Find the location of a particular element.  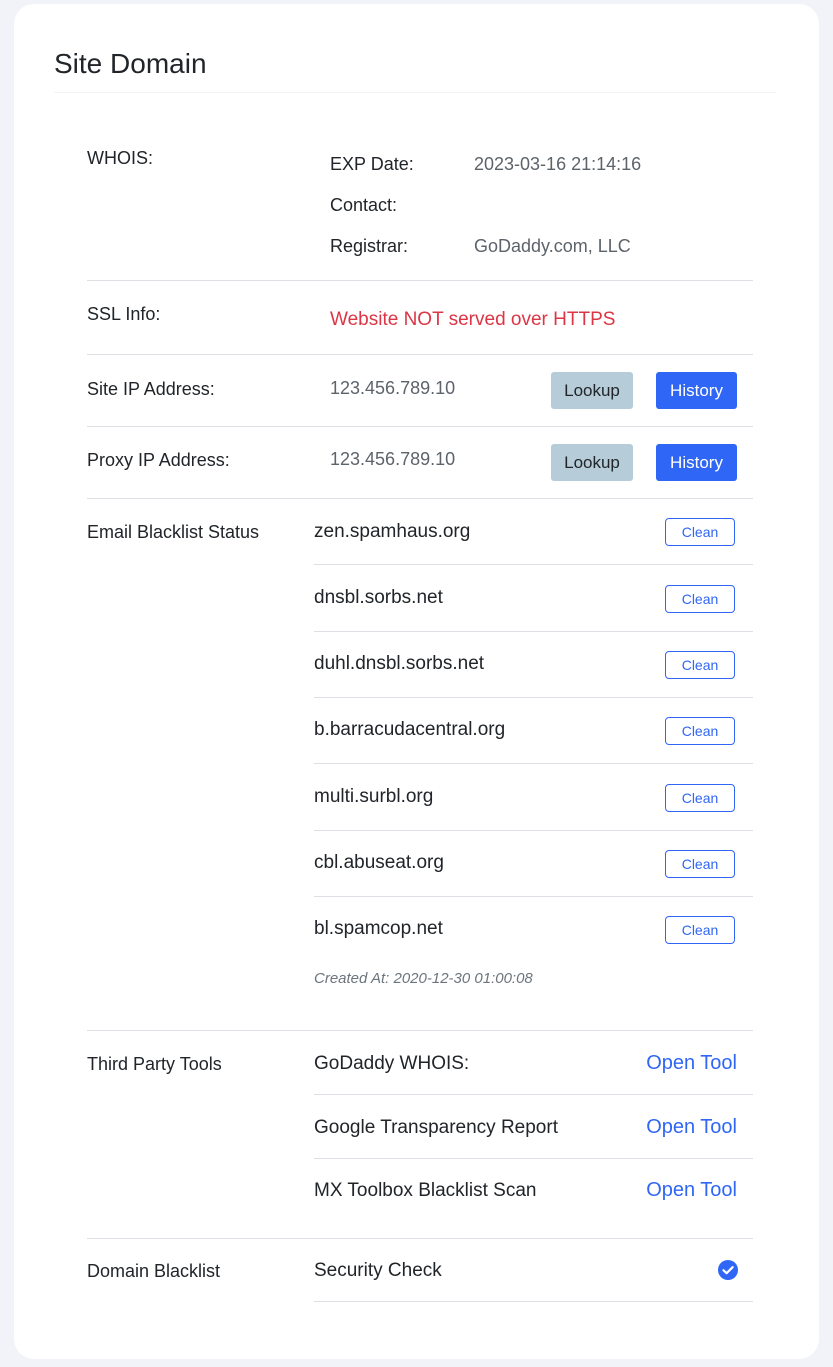

site-ip-history-button: History is located at coordinates (696, 390).